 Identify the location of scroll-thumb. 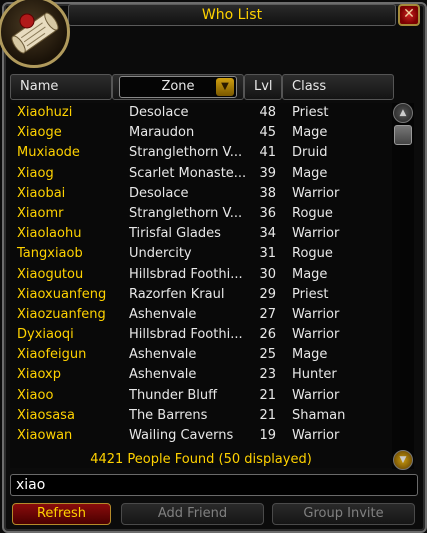
(403, 135).